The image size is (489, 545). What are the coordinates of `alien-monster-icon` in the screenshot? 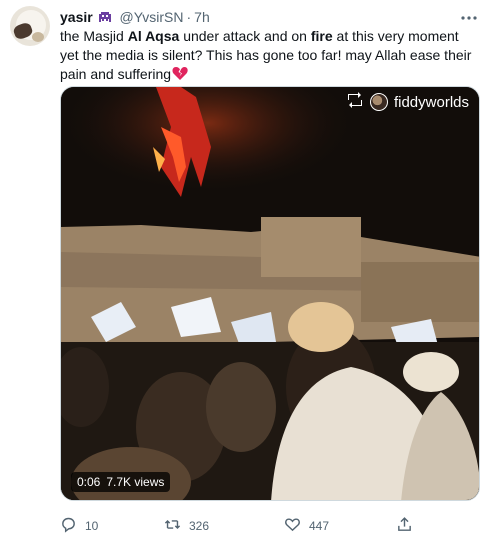 It's located at (105, 19).